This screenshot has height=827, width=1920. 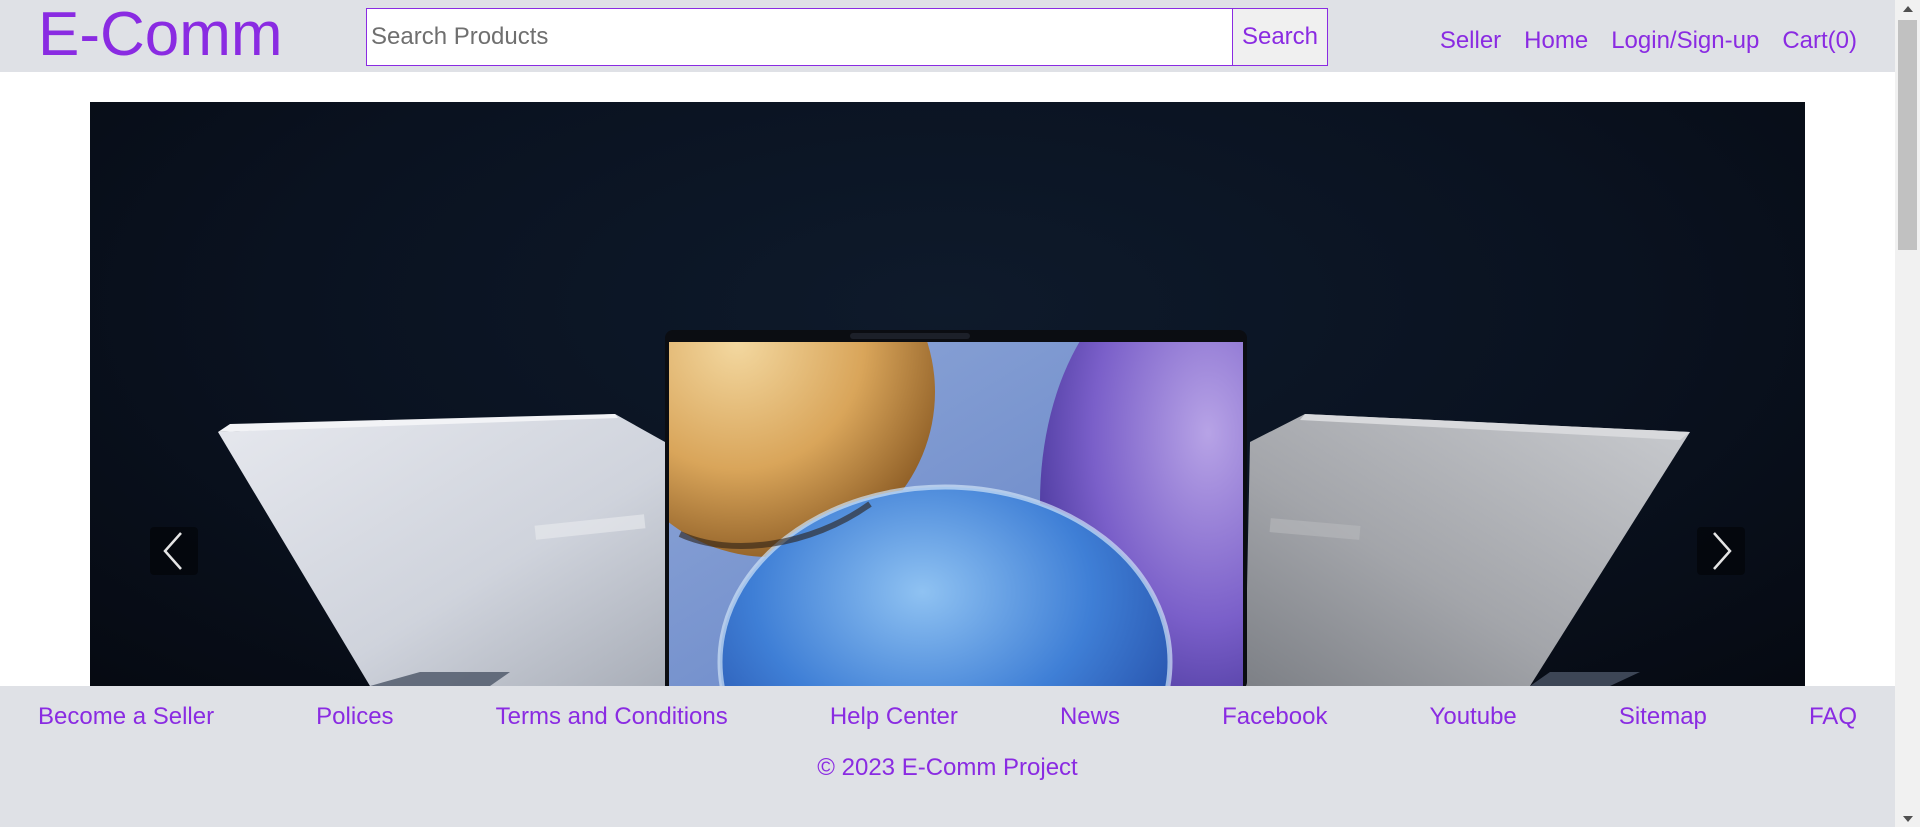 I want to click on main-nav: Seller Home Login/Sign-up Cart(0), so click(x=1648, y=41).